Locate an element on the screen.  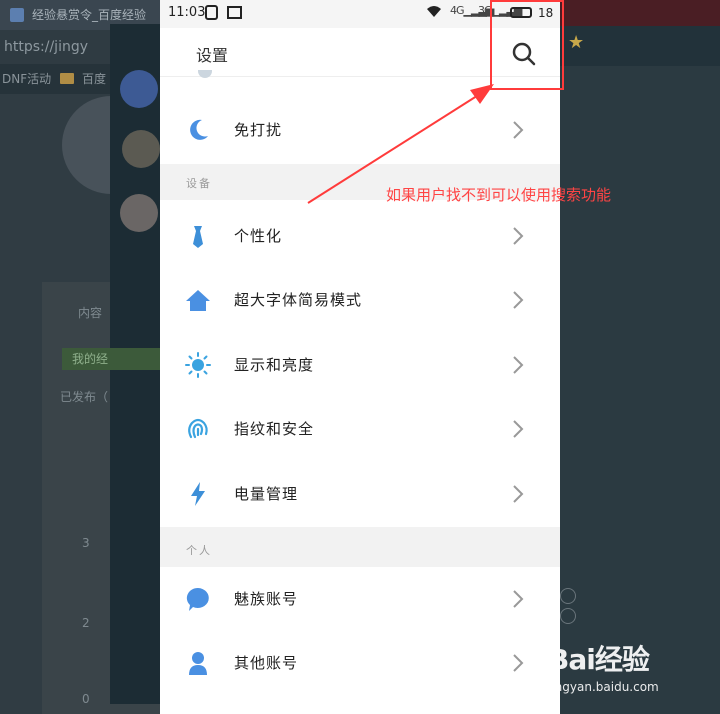
baidu-jingyan-watermark: Bai经验 is located at coordinates (599, 659).